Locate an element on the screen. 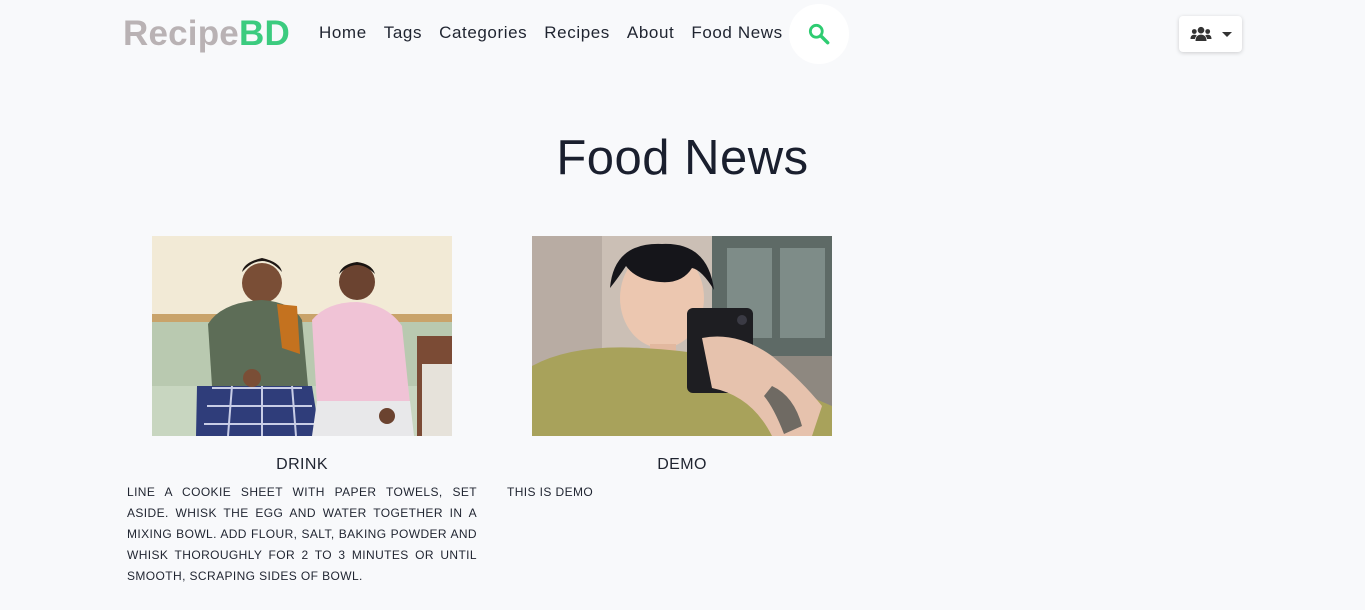 This screenshot has width=1365, height=610. user-menu-button is located at coordinates (1210, 34).